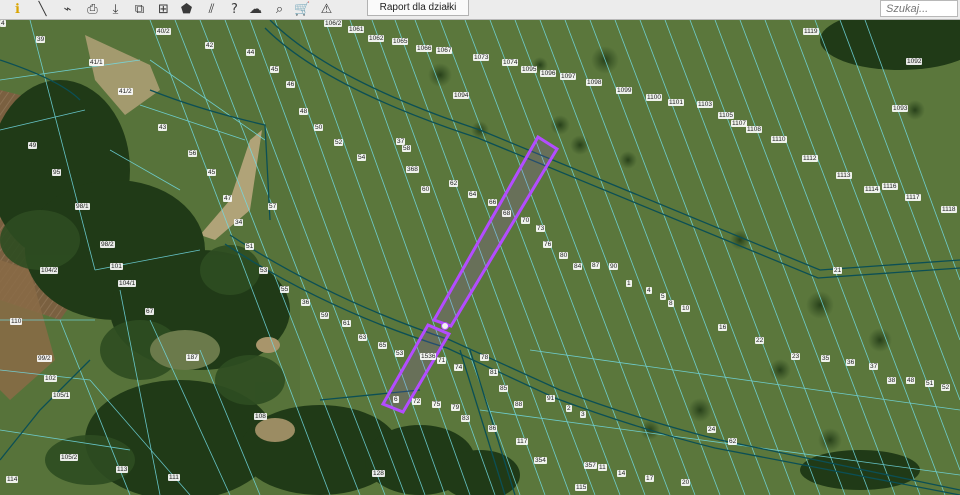 This screenshot has height=495, width=960. Describe the element at coordinates (578, 266) in the screenshot. I see `parcel-number-label: 84` at that location.